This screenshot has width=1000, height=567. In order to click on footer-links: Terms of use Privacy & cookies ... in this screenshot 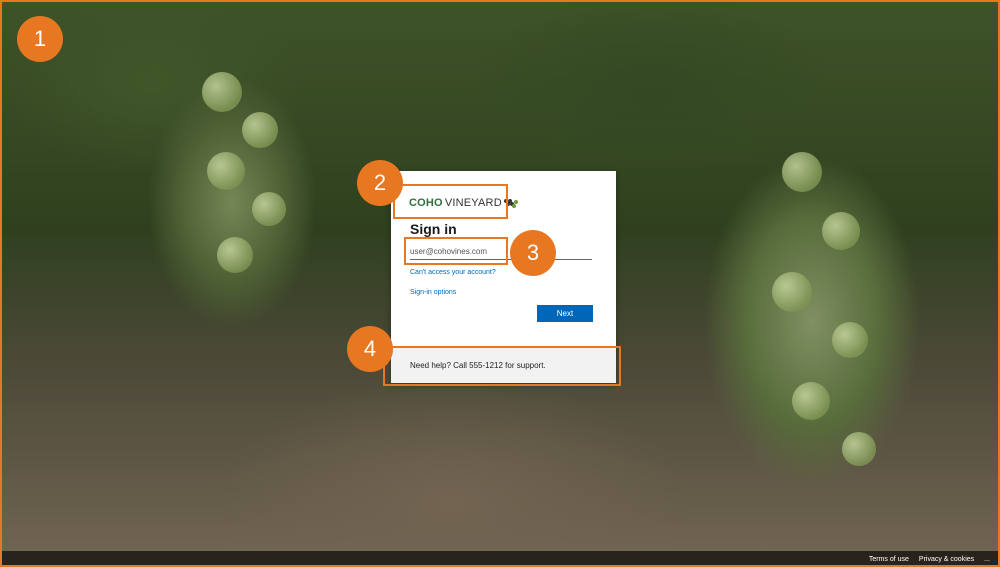, I will do `click(929, 559)`.